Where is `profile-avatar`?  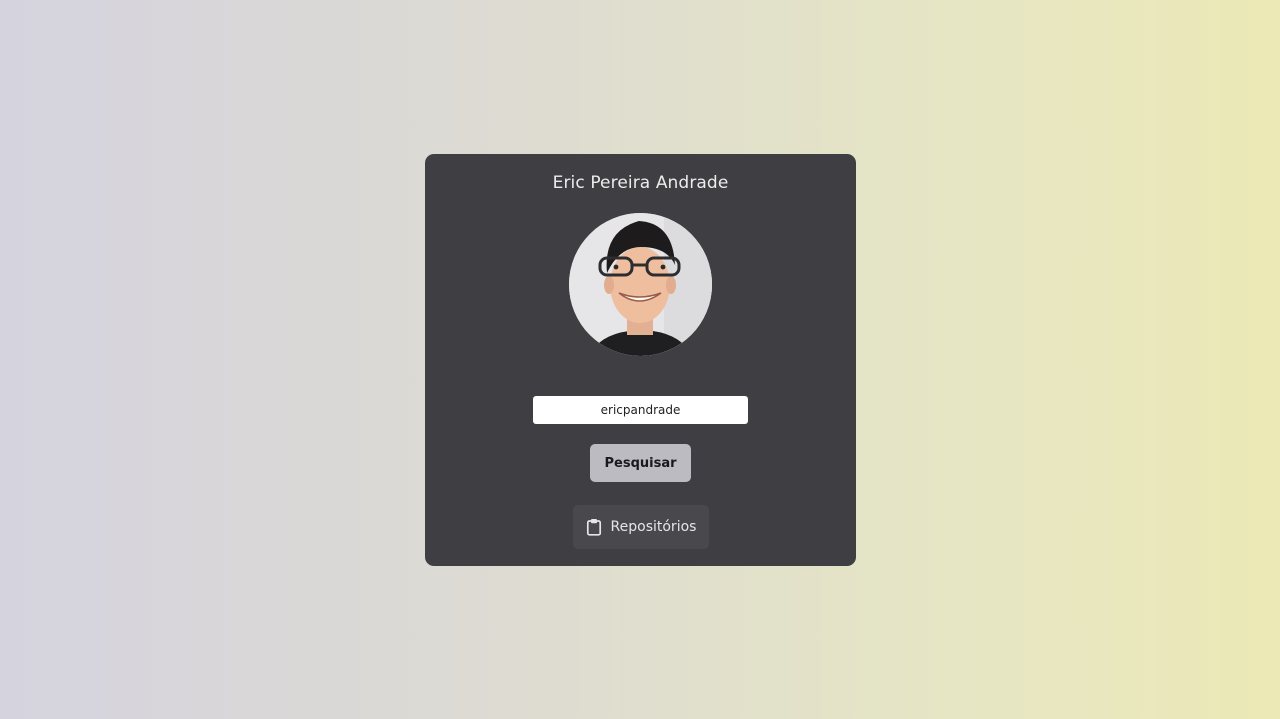 profile-avatar is located at coordinates (640, 284).